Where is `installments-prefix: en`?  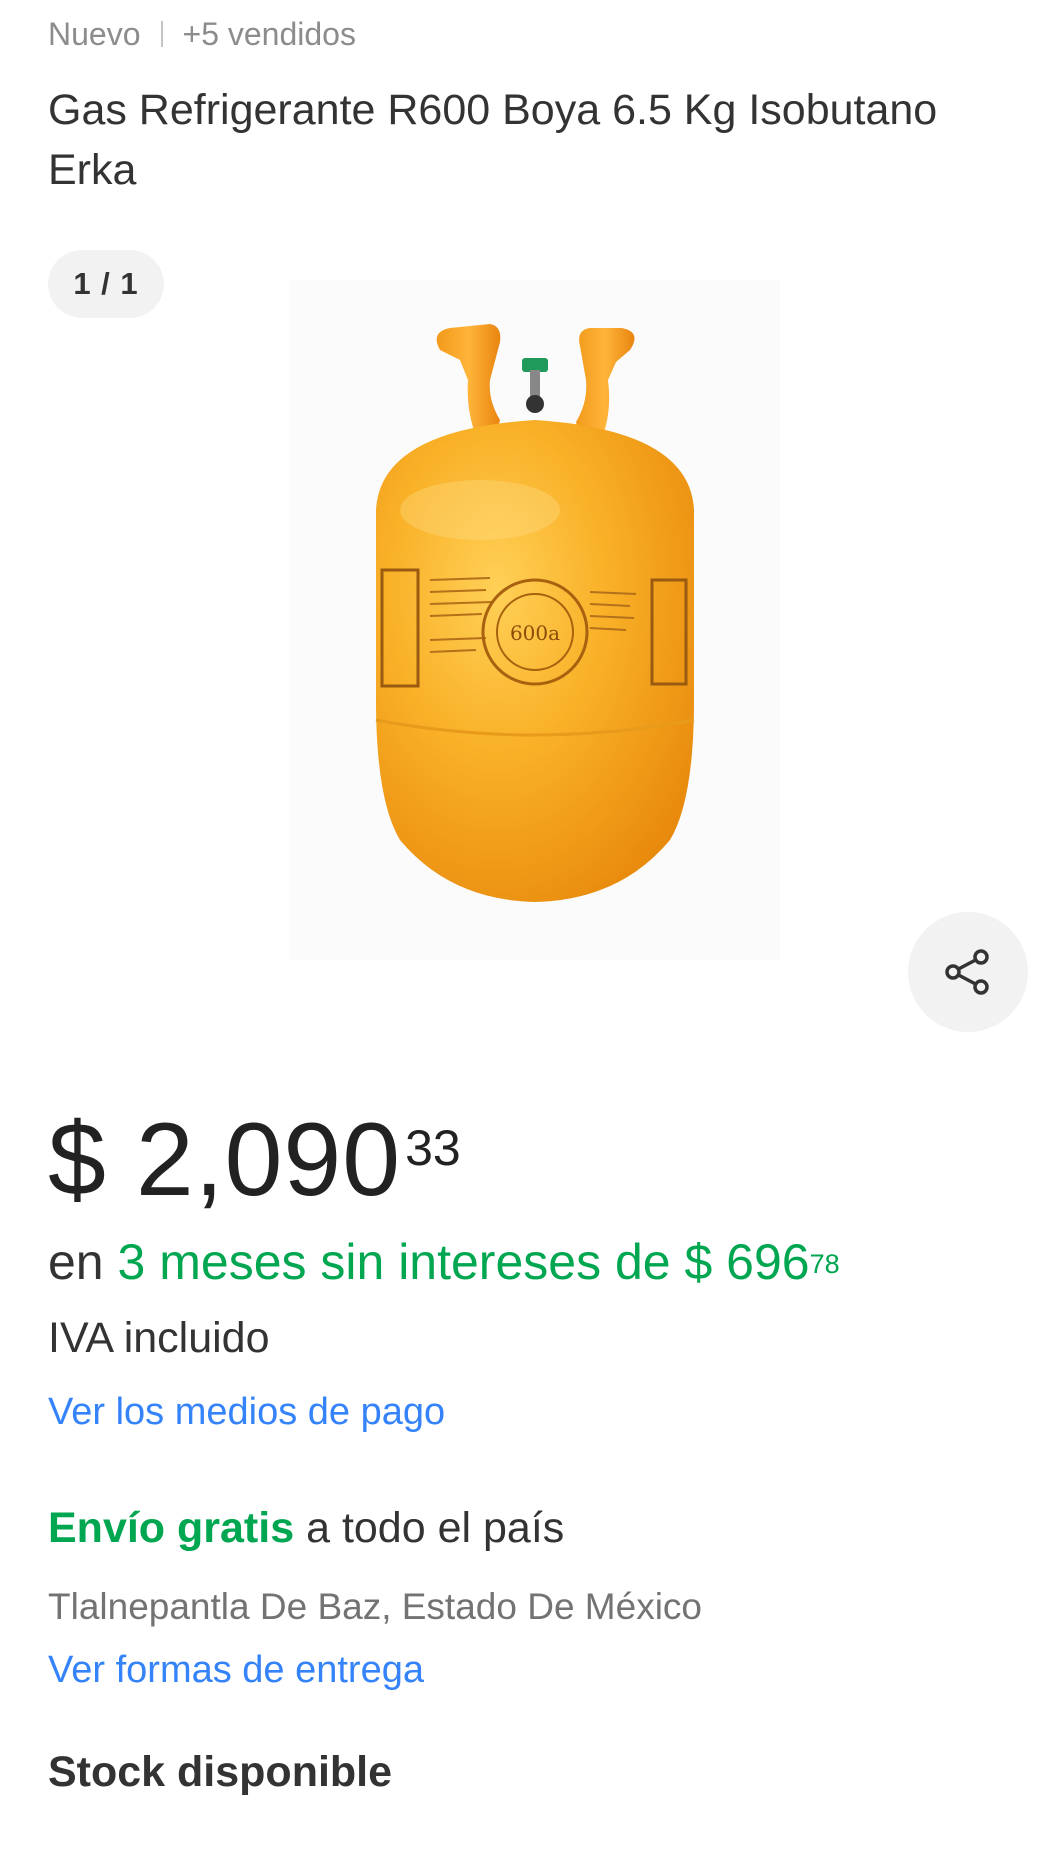 installments-prefix: en is located at coordinates (76, 1262).